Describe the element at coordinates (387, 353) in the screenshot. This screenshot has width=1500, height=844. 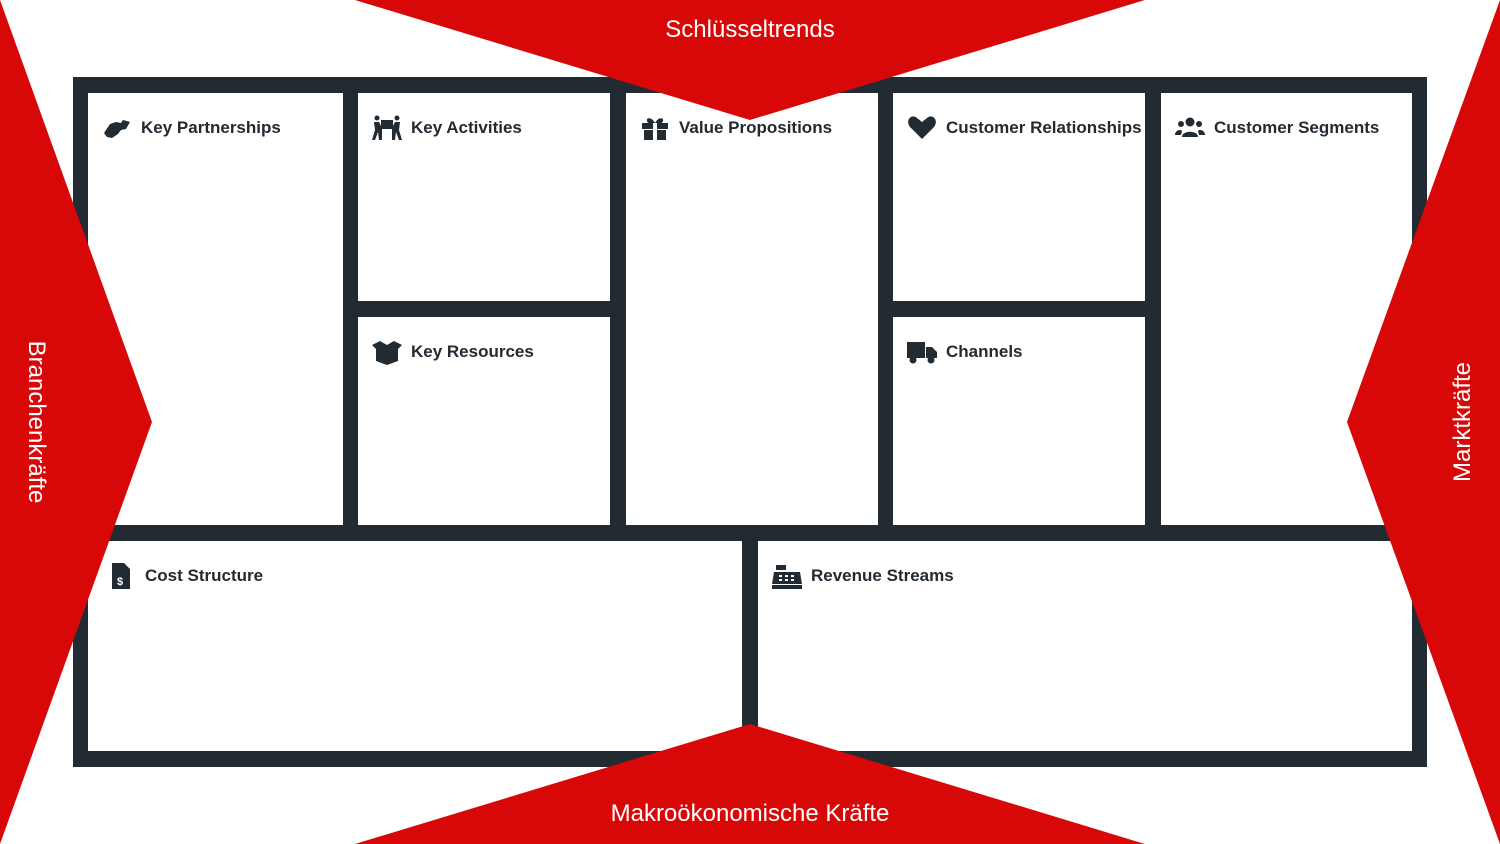
I see `open-box-icon` at that location.